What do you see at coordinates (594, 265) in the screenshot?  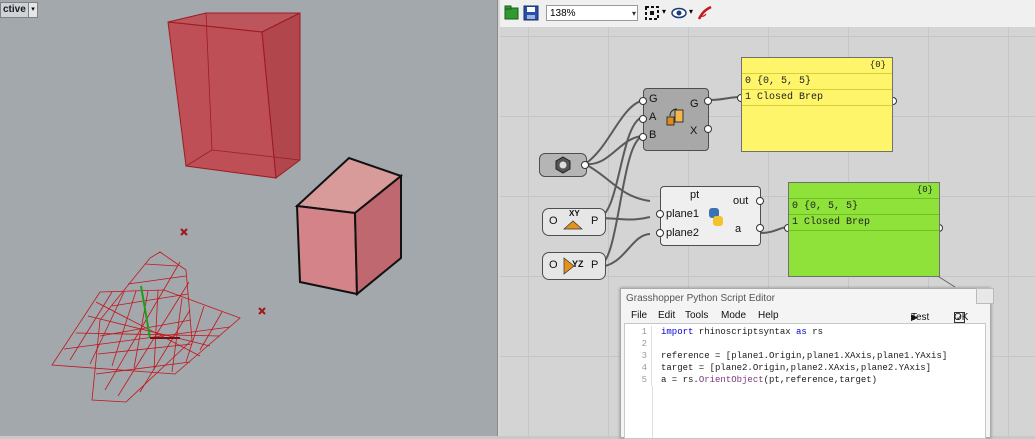 I see `yz-plane-output: P` at bounding box center [594, 265].